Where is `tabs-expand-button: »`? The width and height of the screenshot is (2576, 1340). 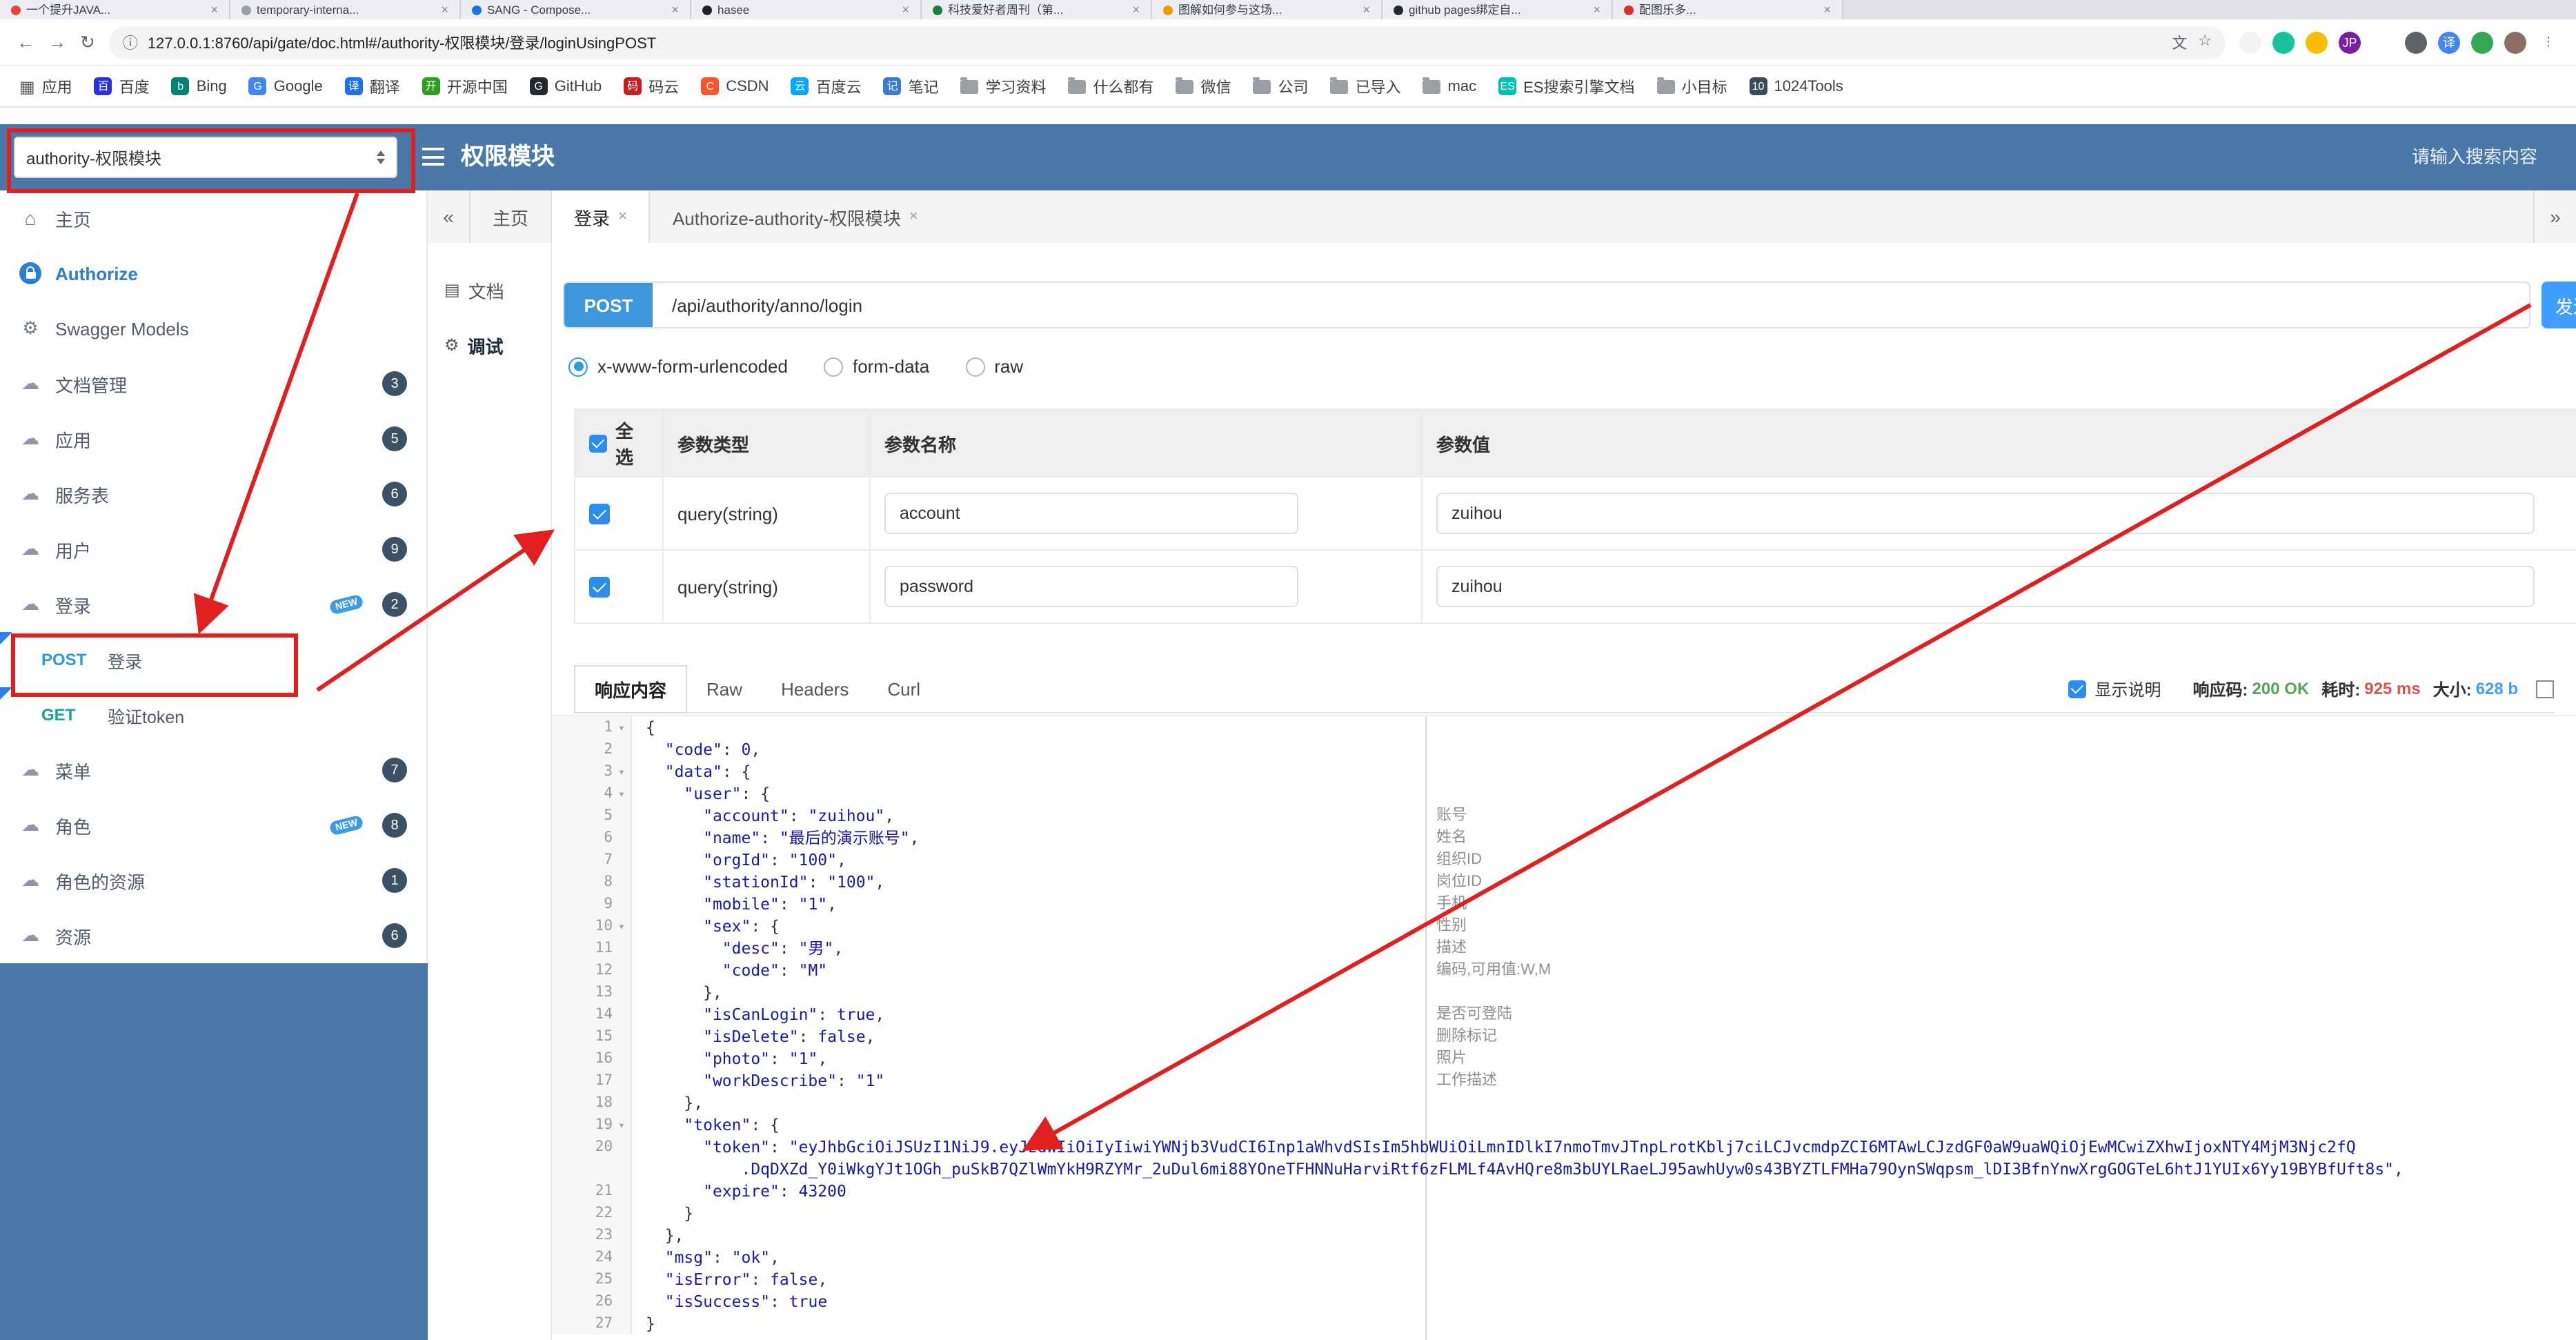
tabs-expand-button: » is located at coordinates (2554, 216).